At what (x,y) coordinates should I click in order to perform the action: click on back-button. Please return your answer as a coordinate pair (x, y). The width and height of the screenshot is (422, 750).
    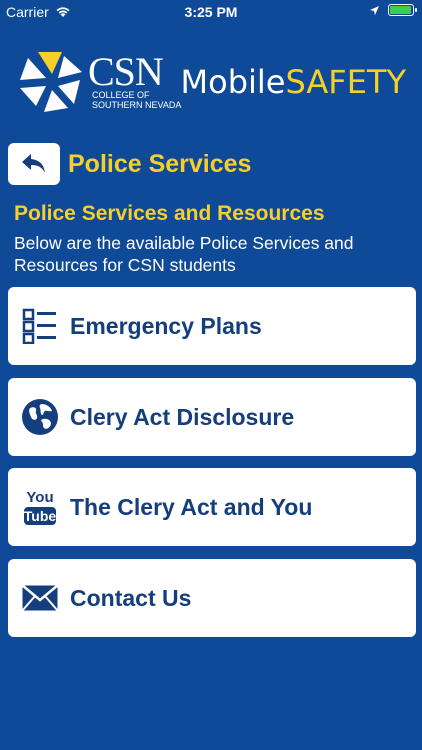
    Looking at the image, I should click on (34, 164).